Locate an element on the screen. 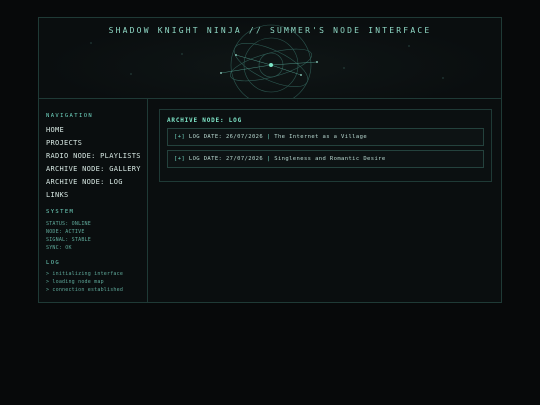  nav-item-archive-log: ARCHIVE NODE: LOG is located at coordinates (84, 182).